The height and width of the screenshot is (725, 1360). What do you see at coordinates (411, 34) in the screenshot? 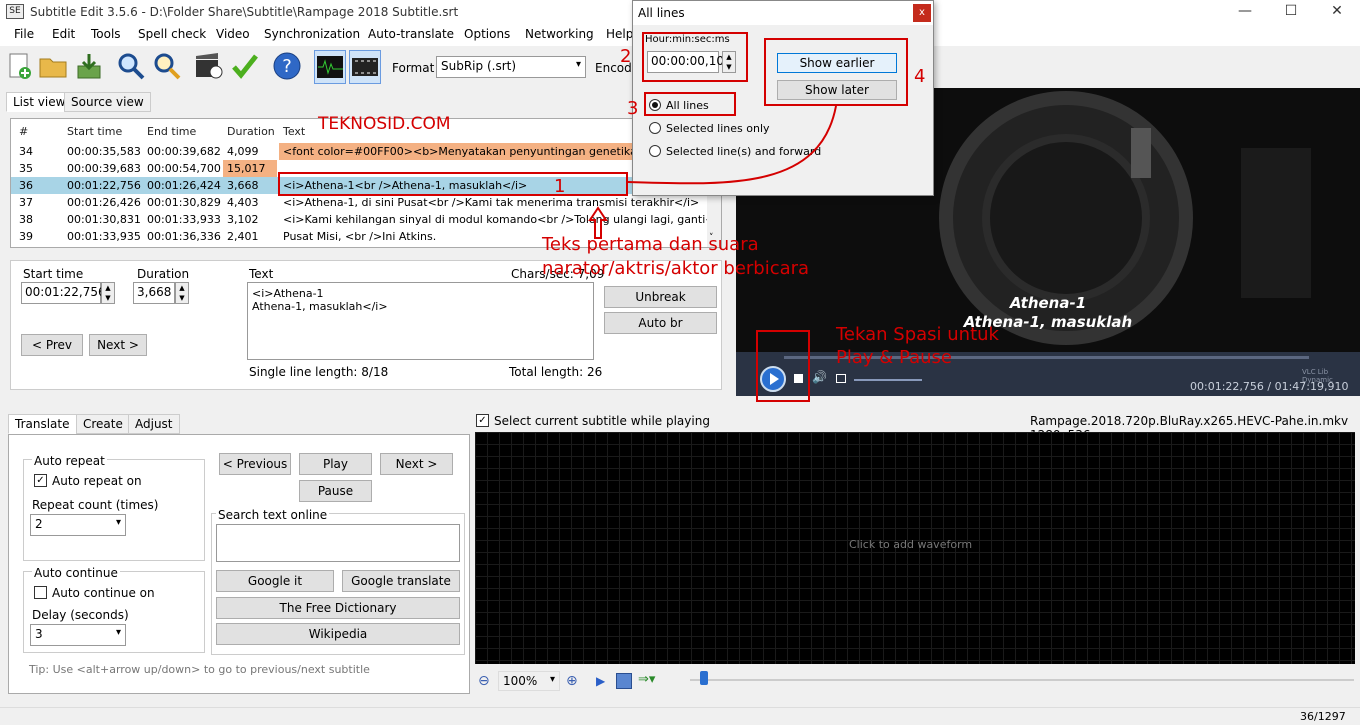
I see `menu-auto-translate: Auto-translate` at bounding box center [411, 34].